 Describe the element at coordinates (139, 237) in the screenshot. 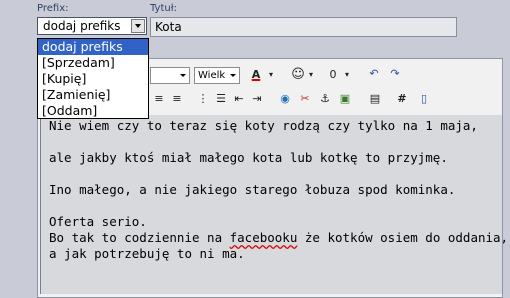

I see `content-text: Bo tak to codziennie na` at that location.